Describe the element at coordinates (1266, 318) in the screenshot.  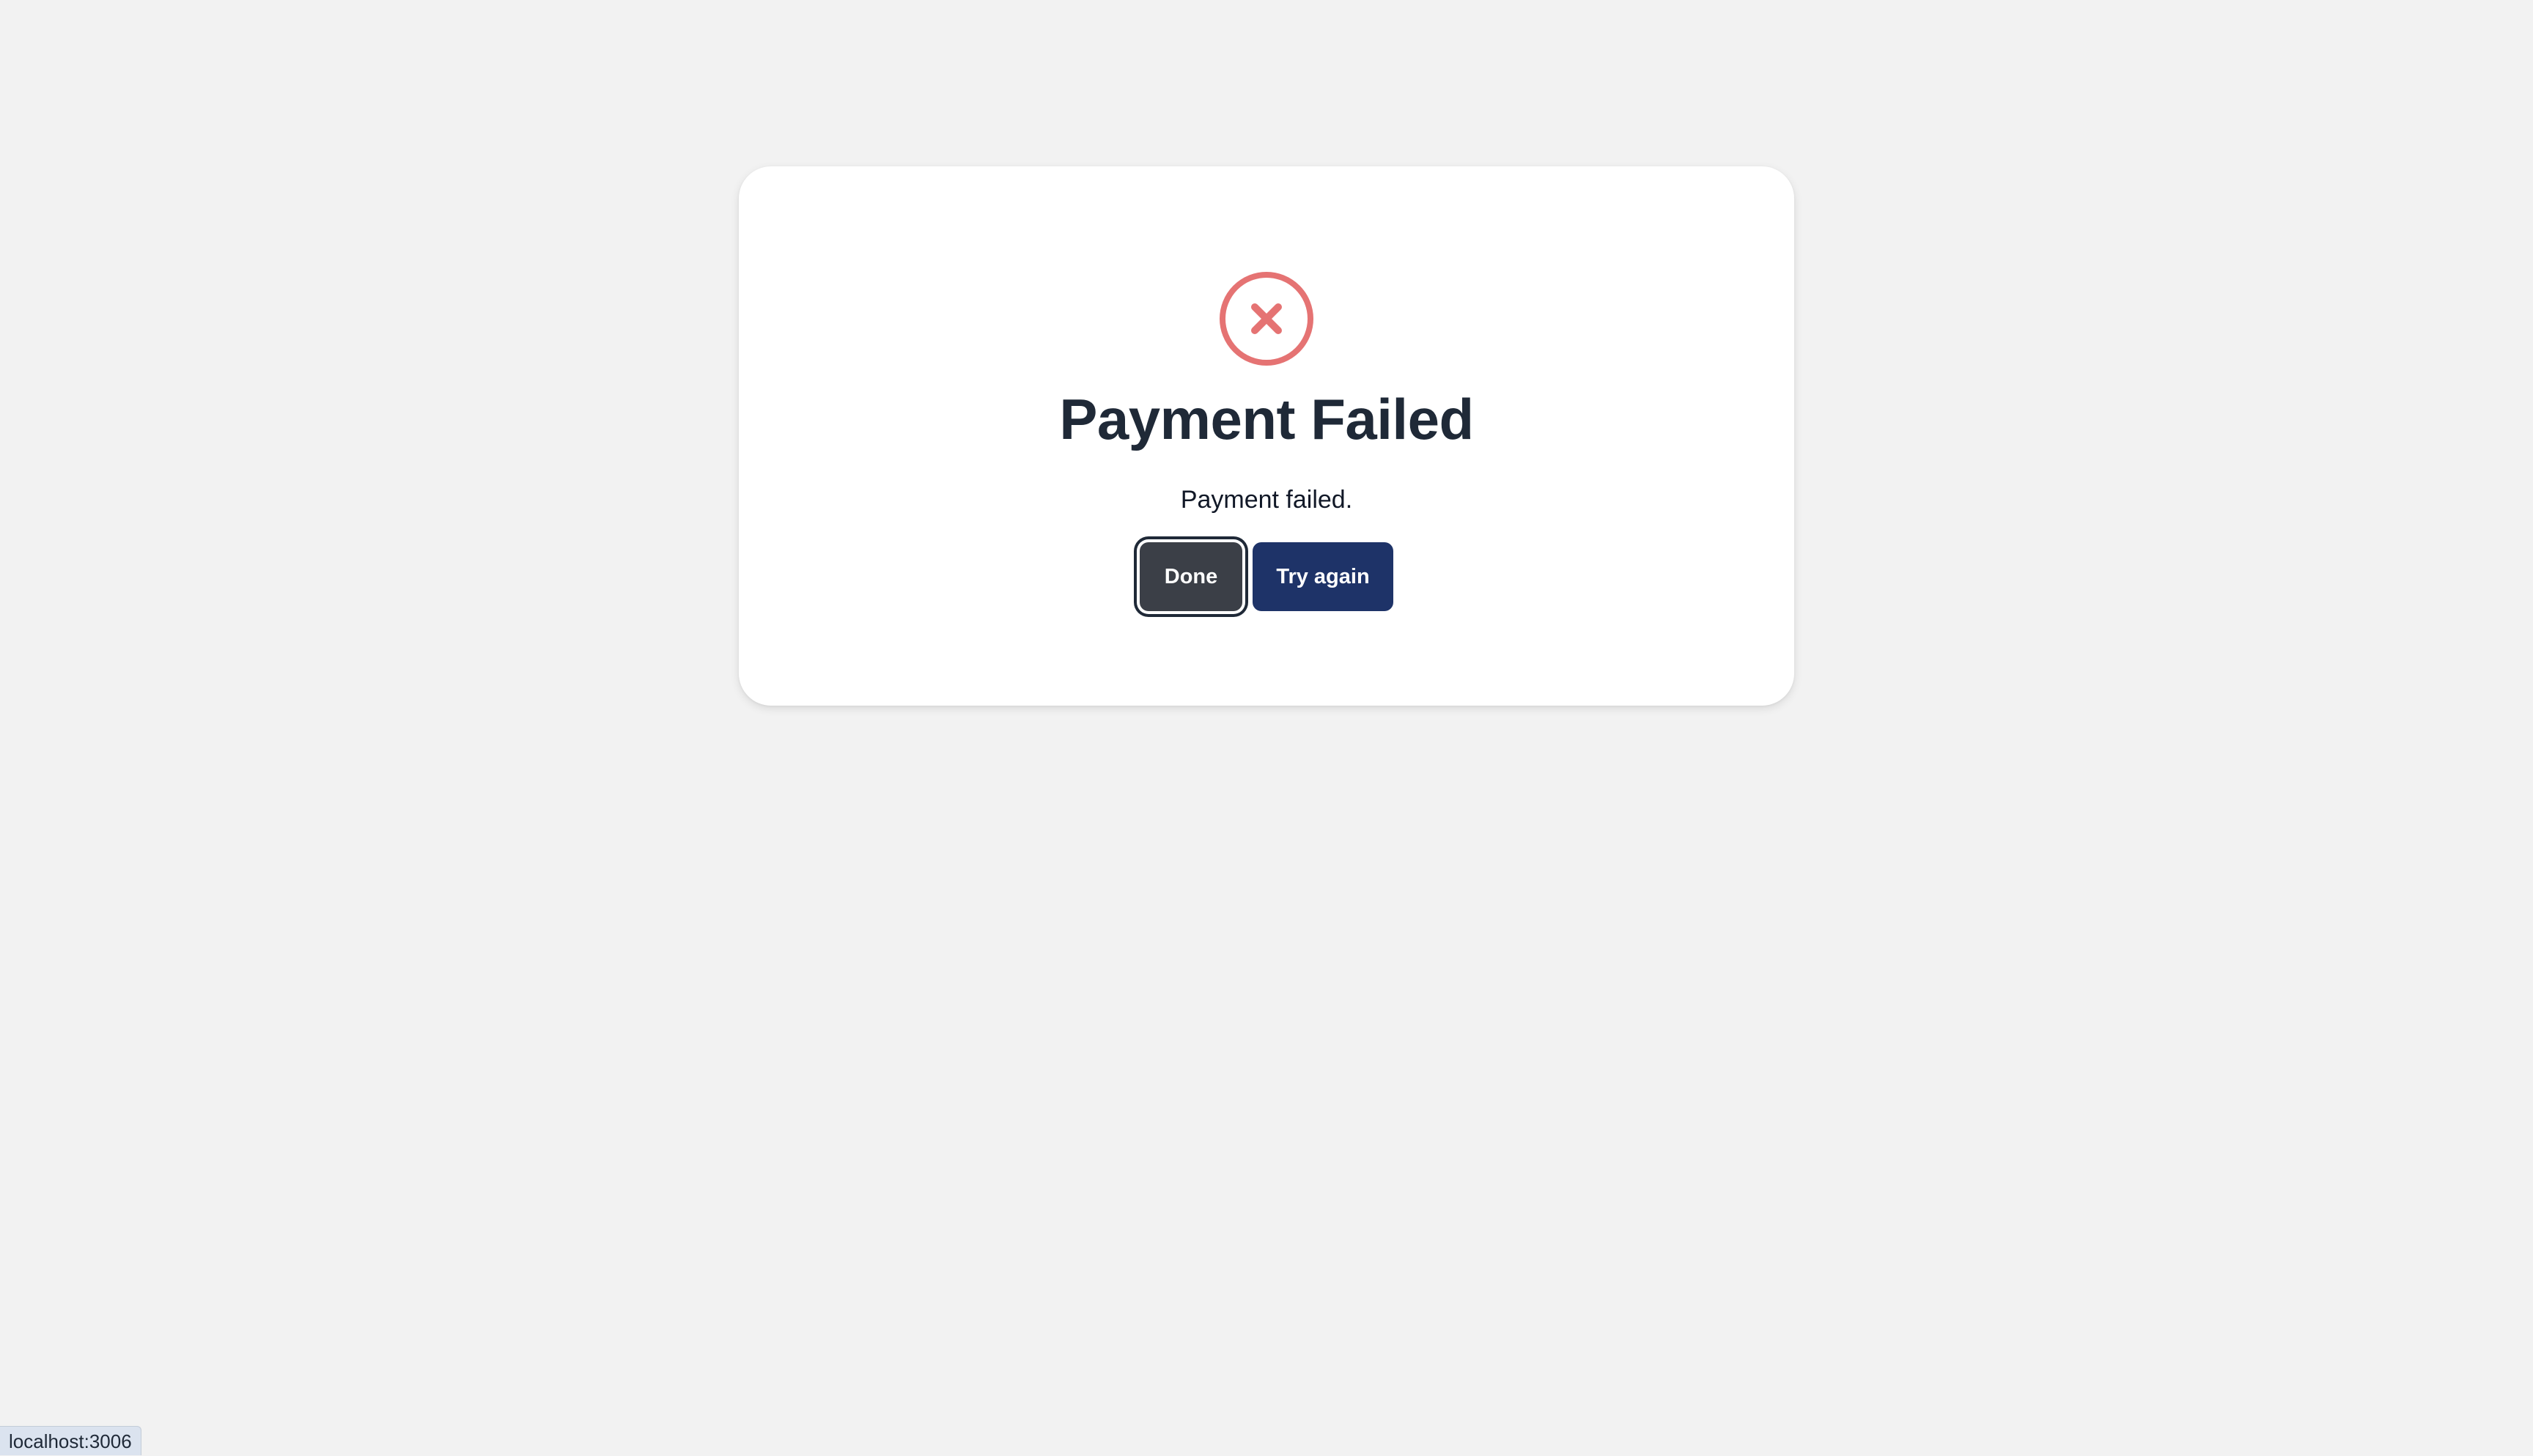
I see `error-x-icon` at that location.